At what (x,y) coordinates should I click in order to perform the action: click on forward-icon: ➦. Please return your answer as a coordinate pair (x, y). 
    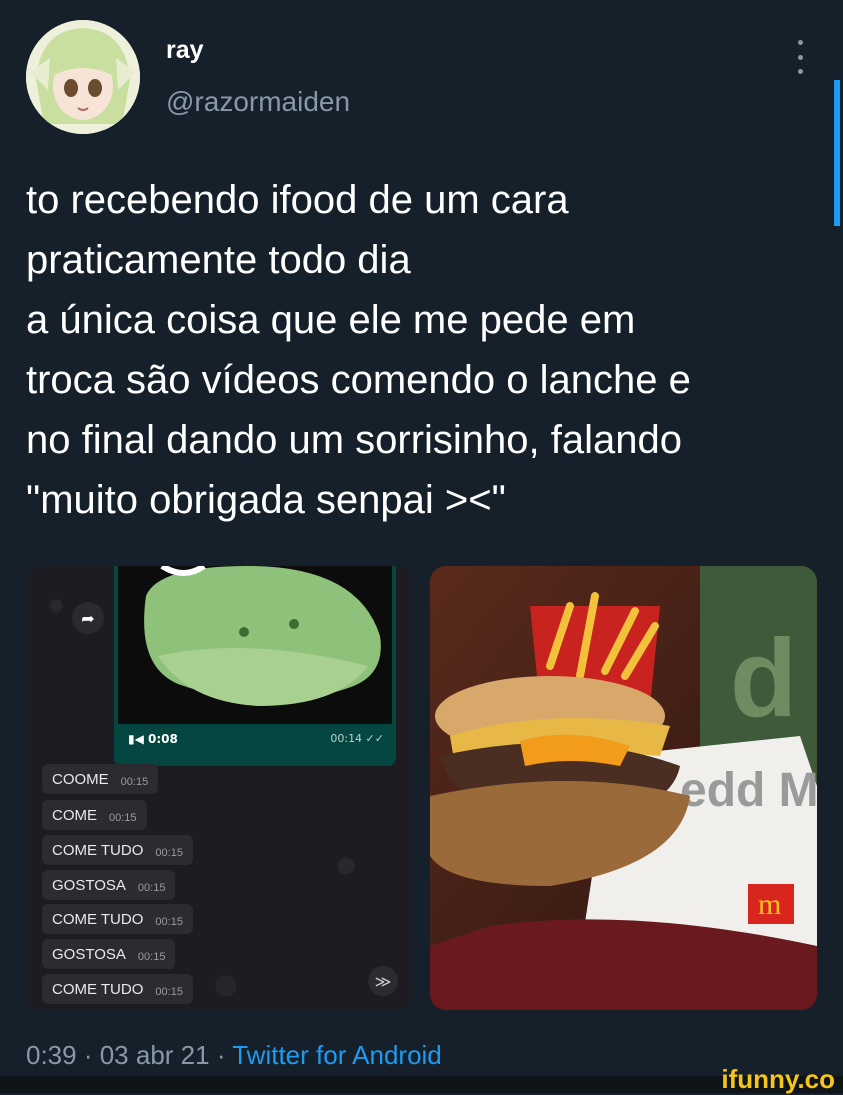
    Looking at the image, I should click on (88, 618).